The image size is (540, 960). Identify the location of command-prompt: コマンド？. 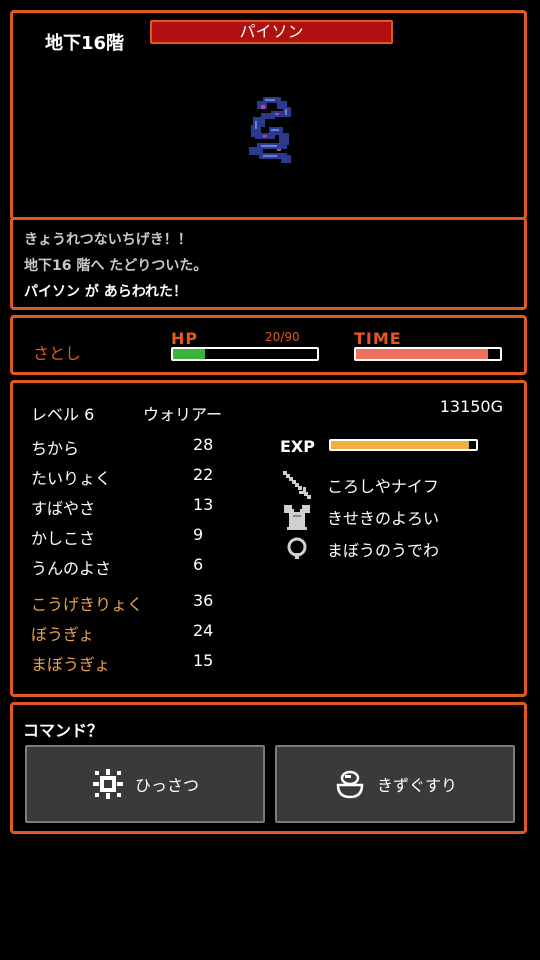
(63, 730).